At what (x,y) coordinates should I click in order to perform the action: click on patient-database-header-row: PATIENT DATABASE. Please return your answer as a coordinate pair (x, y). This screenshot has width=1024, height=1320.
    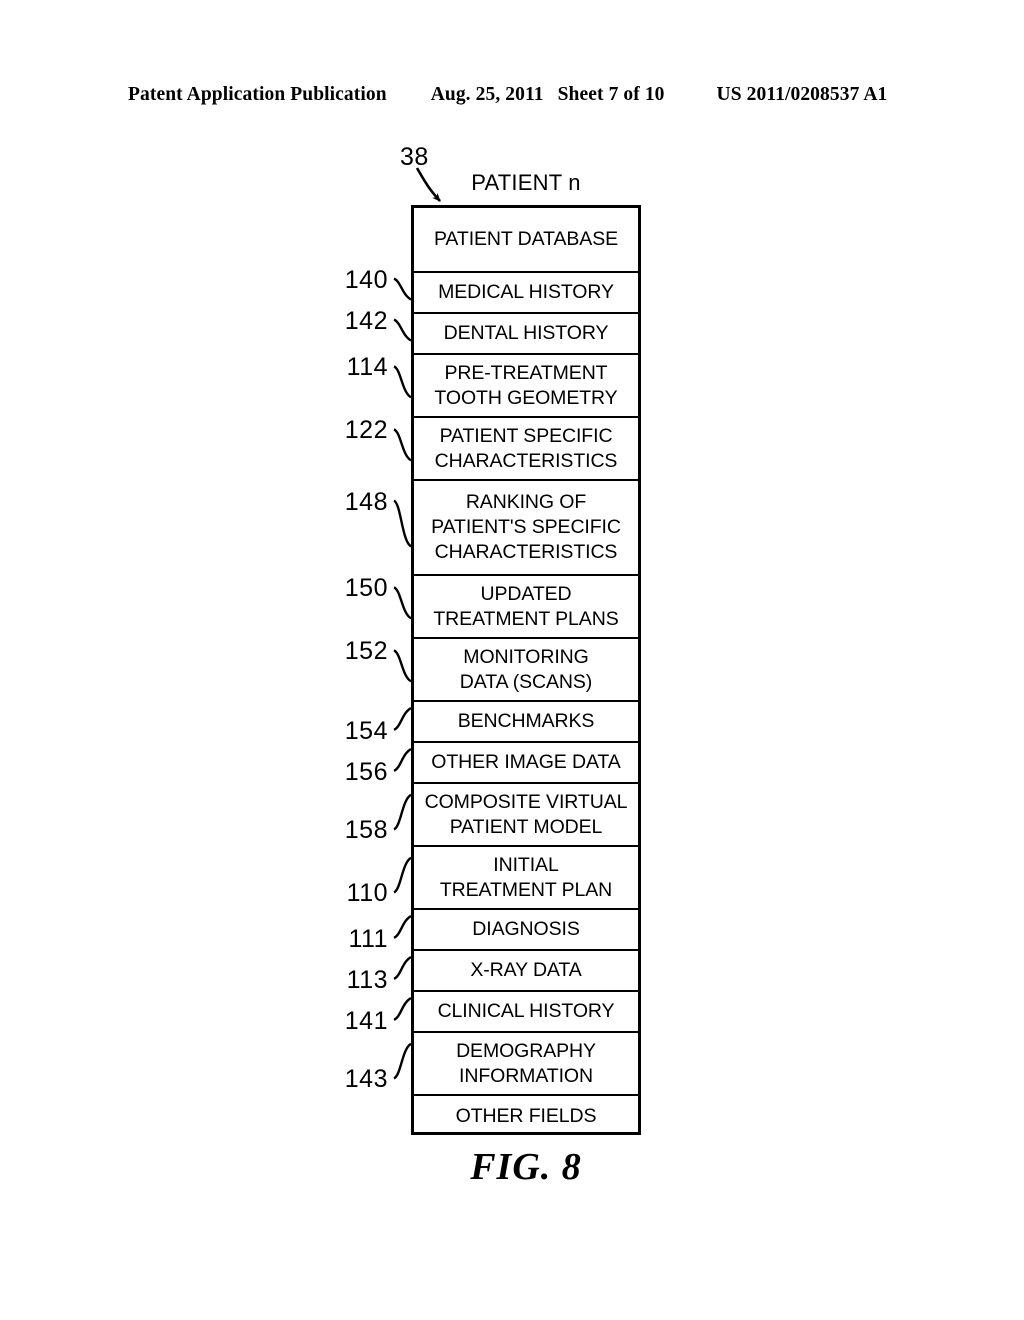
    Looking at the image, I should click on (526, 240).